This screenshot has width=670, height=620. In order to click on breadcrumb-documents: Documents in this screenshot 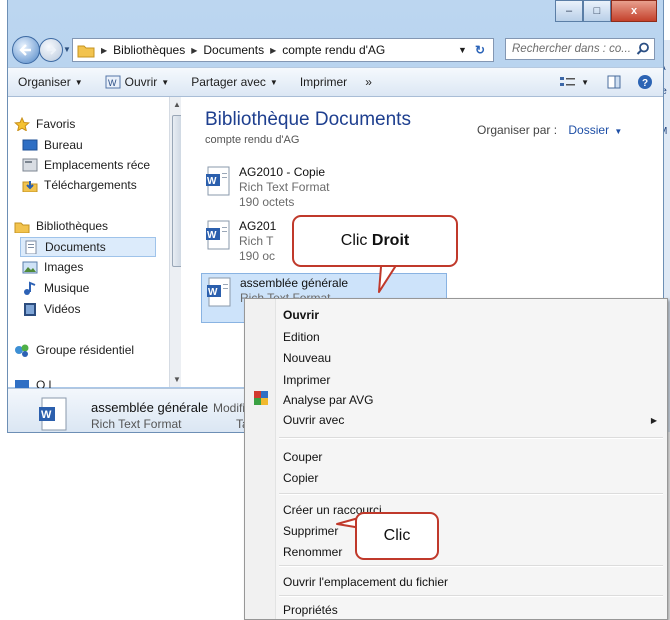, I will do `click(233, 50)`.